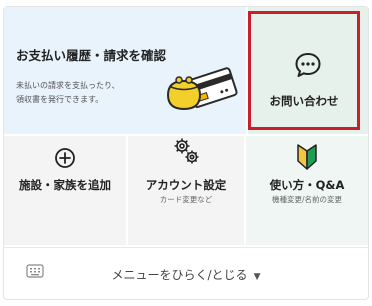  What do you see at coordinates (65, 185) in the screenshot?
I see `add-facility-family-label: 施設・家族を追加` at bounding box center [65, 185].